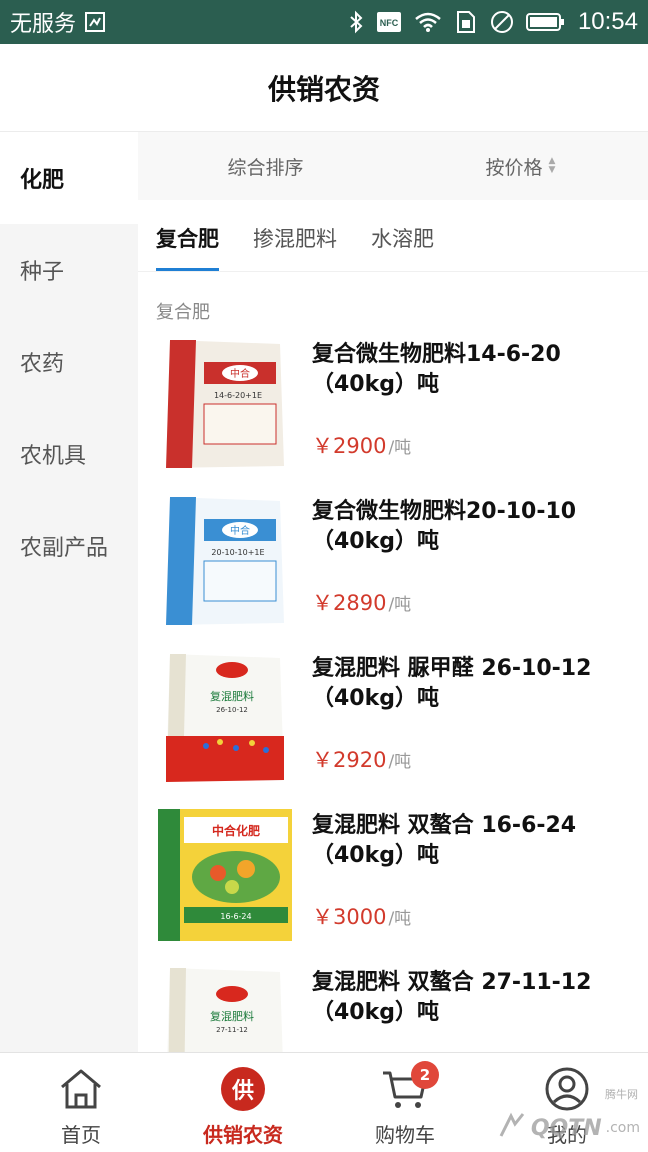  I want to click on sort-bar: 综合排序 按价格 ▲ ▼, so click(393, 166).